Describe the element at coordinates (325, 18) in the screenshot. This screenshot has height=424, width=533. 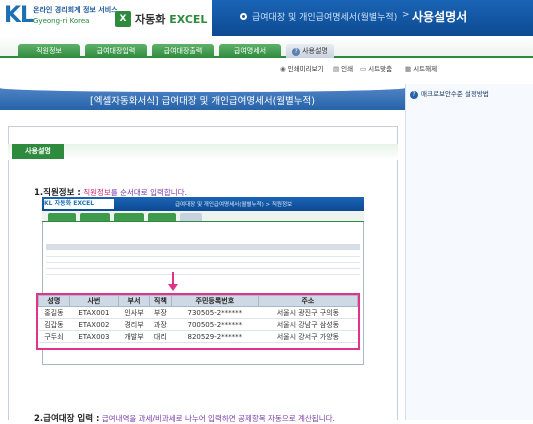
I see `breadcrumb: 급여대장 및 개인급여명세서(월별누적)` at that location.